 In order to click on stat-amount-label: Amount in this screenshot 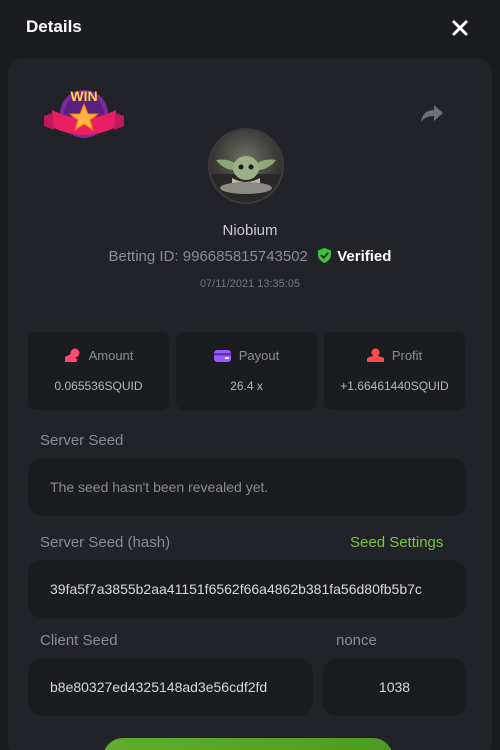, I will do `click(111, 355)`.